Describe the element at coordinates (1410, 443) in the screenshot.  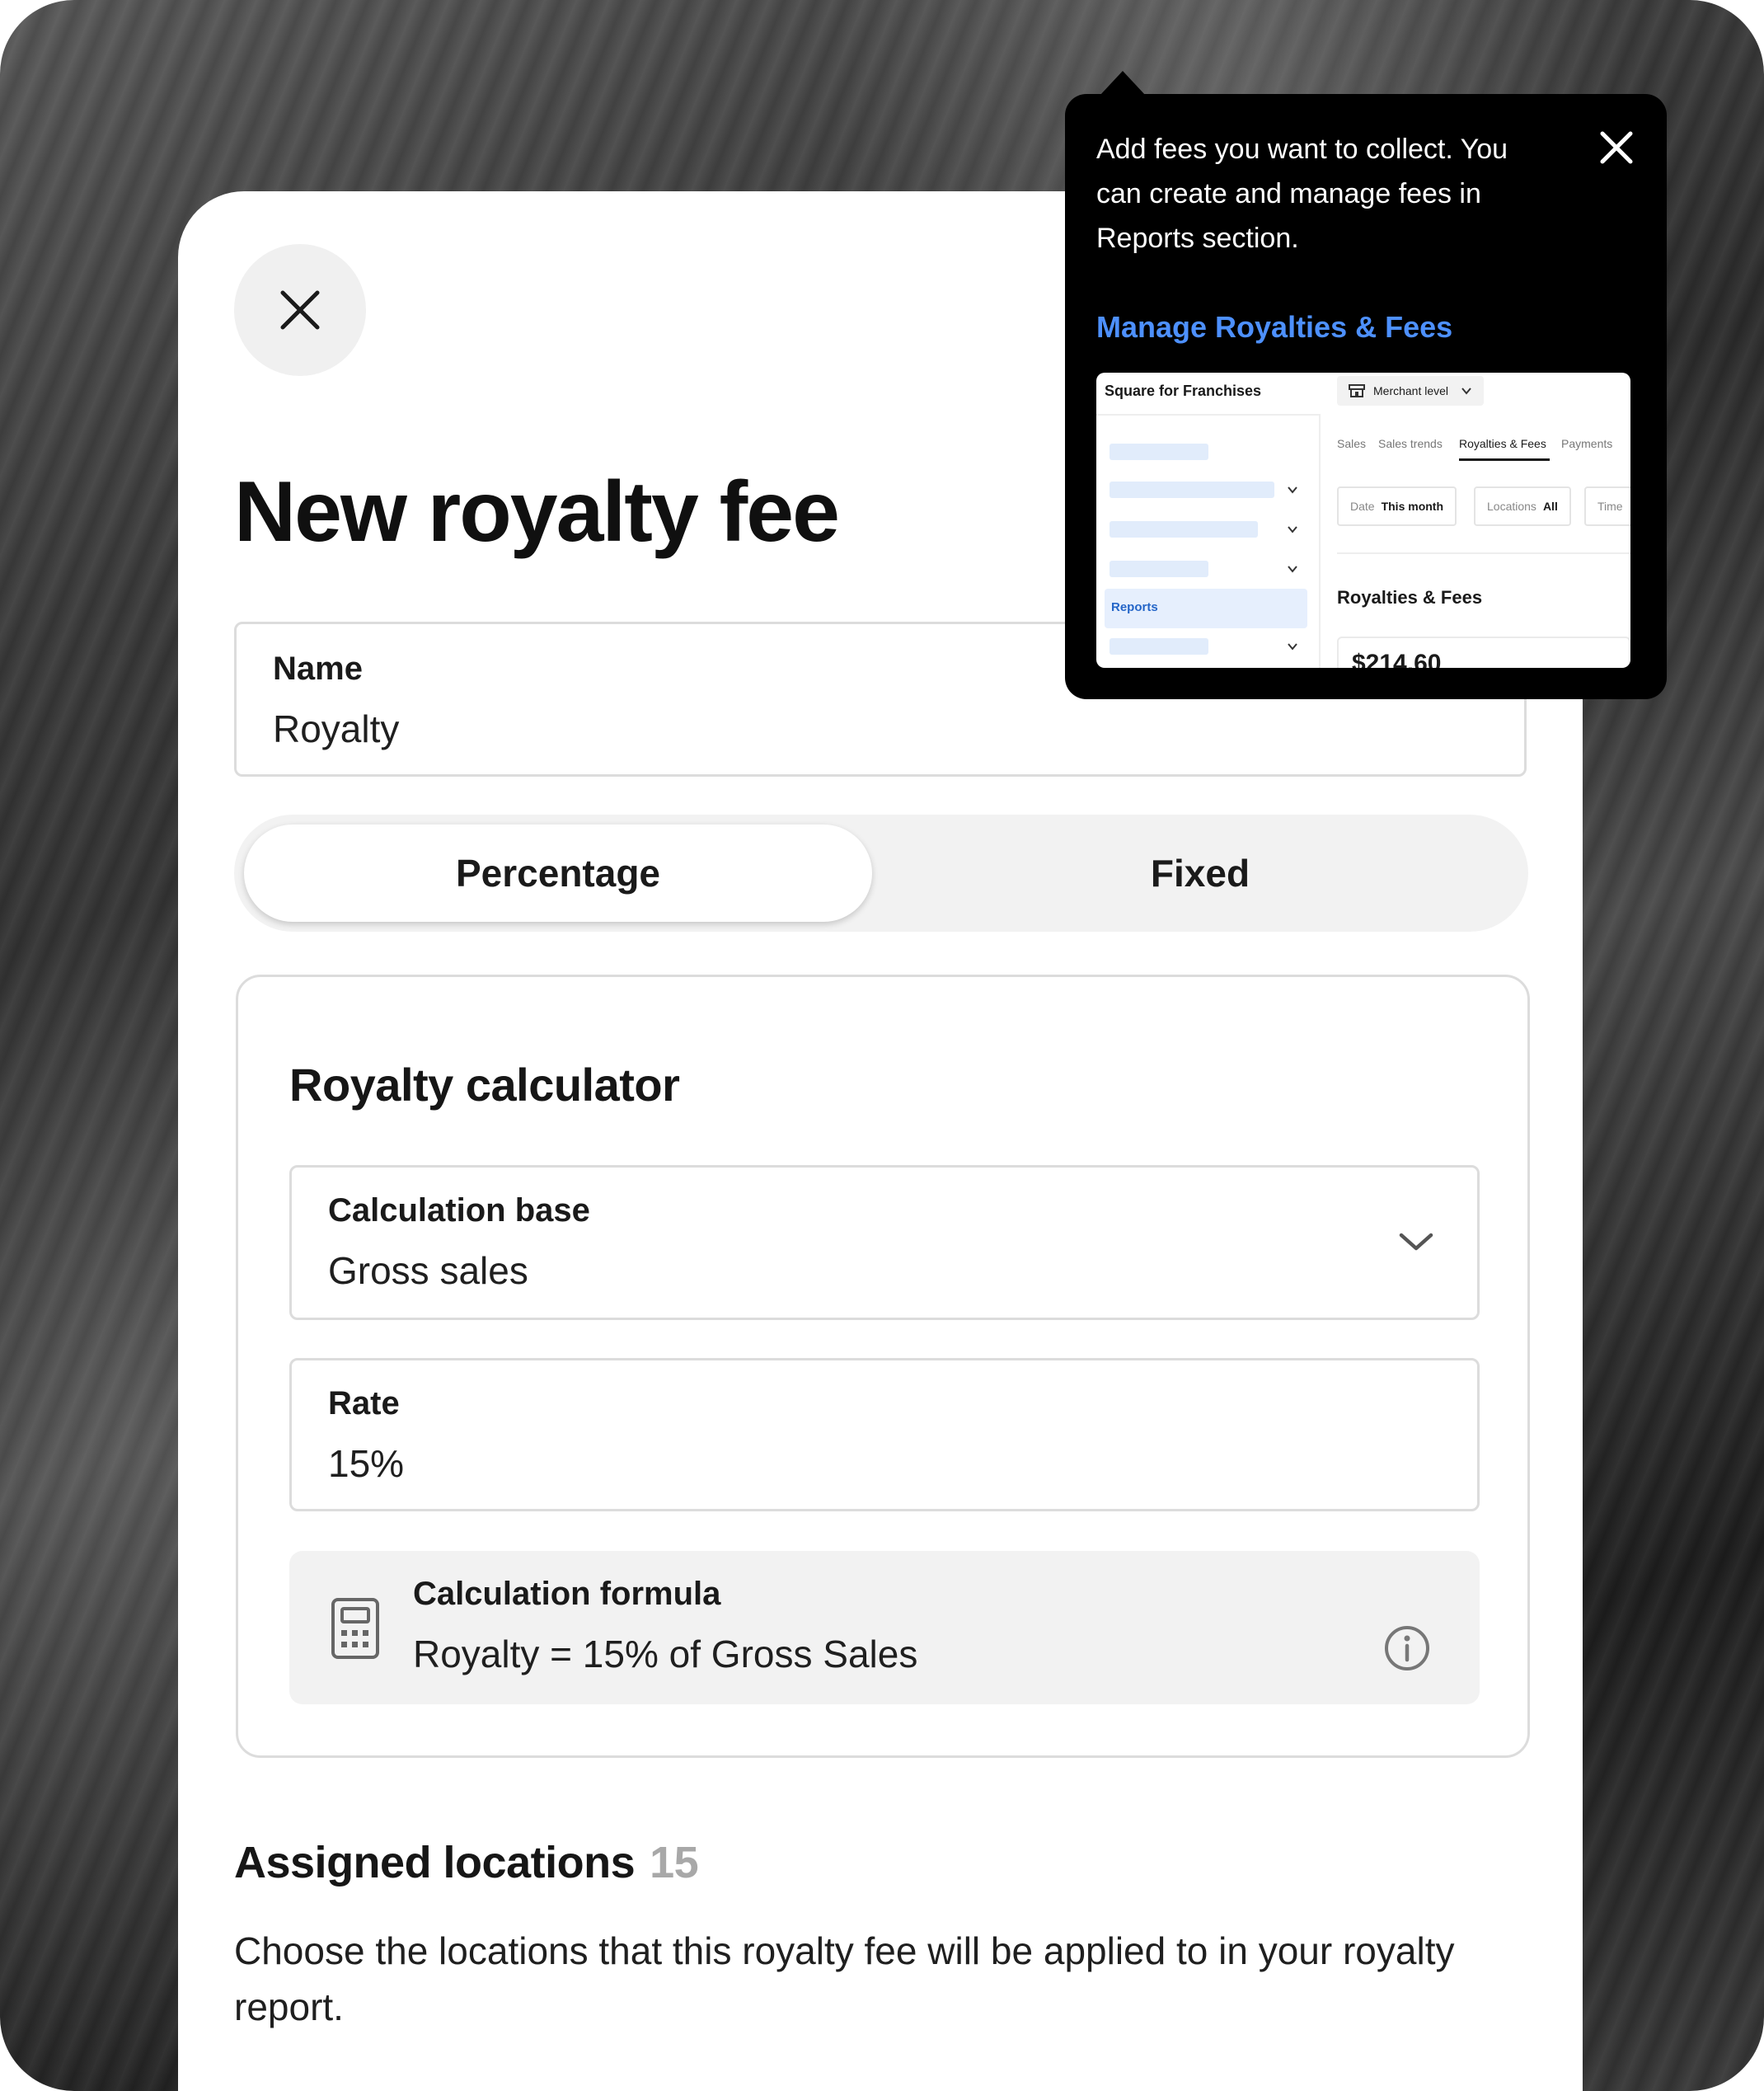
I see `preview-tab-sales-trends: Sales trends` at that location.